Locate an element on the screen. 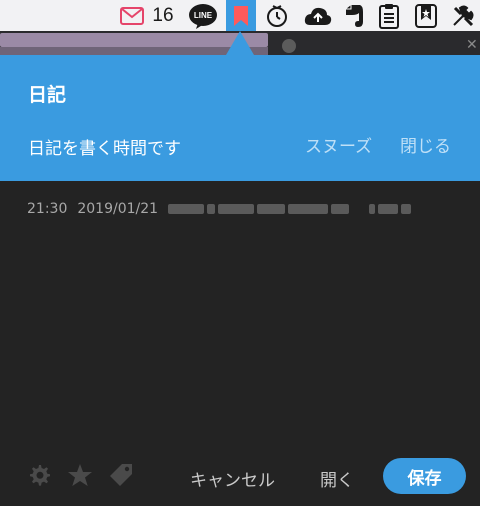 The image size is (480, 506). entry-time: 21:30 is located at coordinates (47, 209).